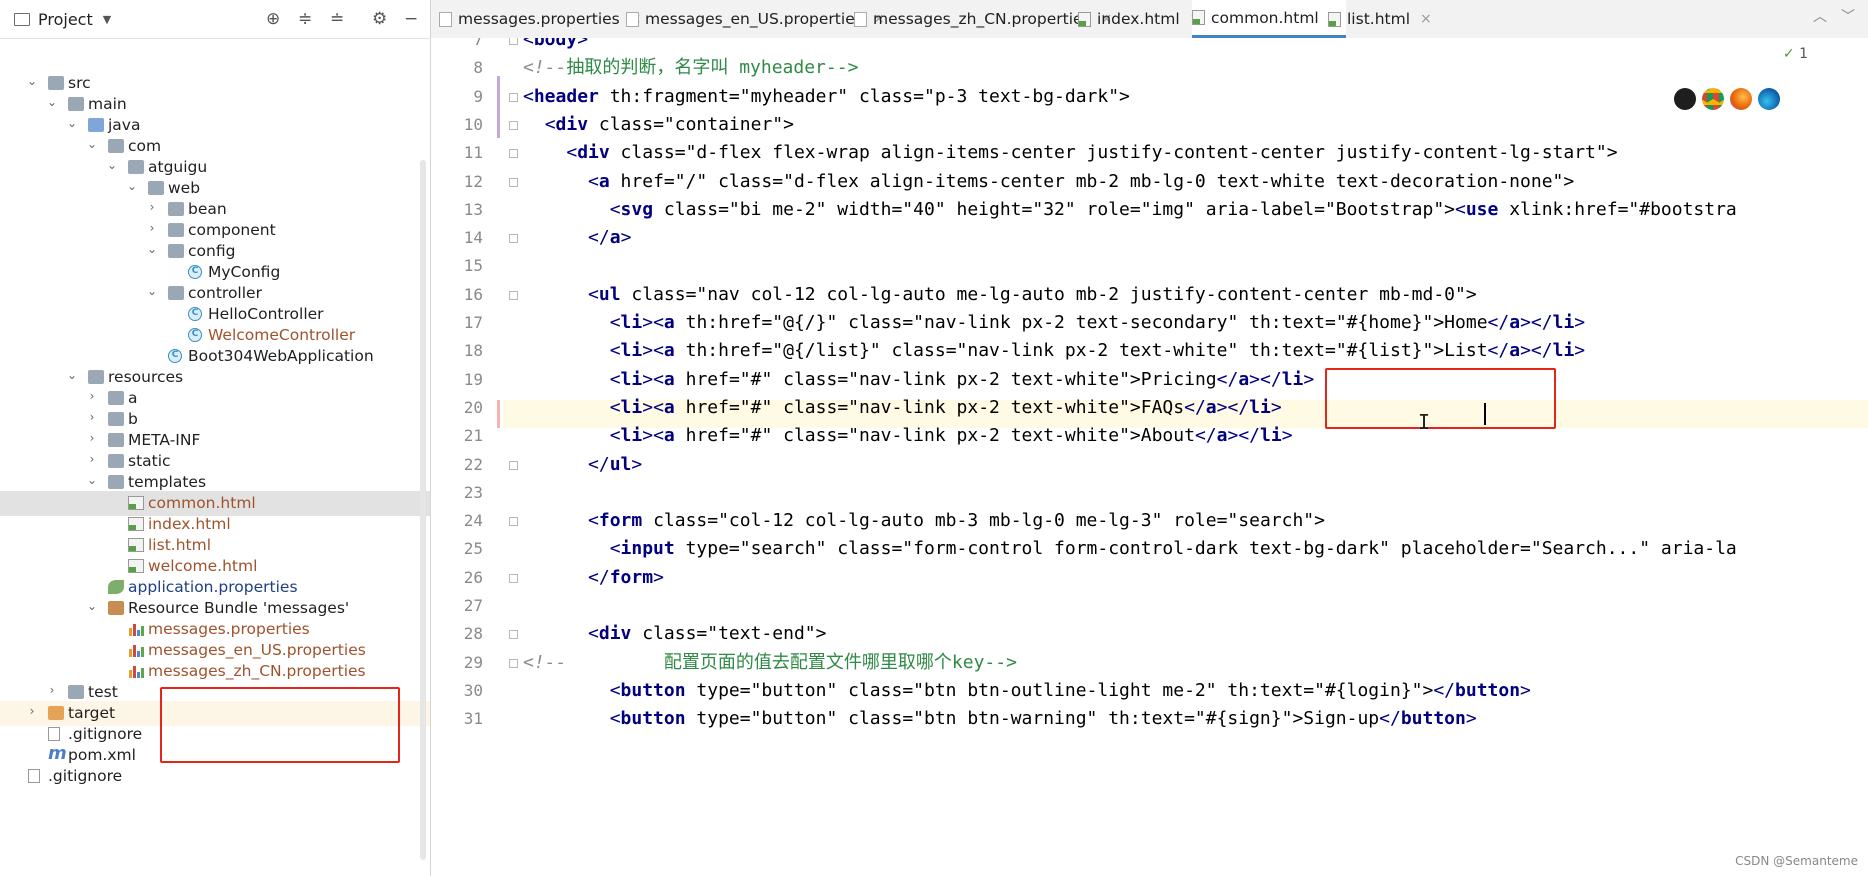 This screenshot has width=1868, height=876. I want to click on line-number: 19, so click(473, 379).